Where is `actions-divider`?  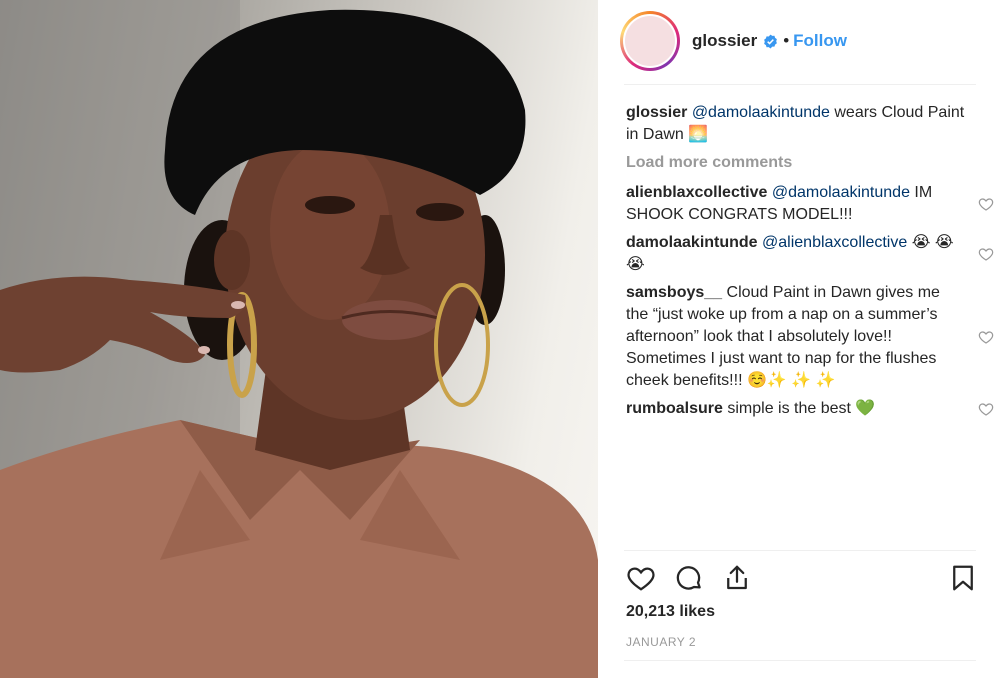 actions-divider is located at coordinates (800, 550).